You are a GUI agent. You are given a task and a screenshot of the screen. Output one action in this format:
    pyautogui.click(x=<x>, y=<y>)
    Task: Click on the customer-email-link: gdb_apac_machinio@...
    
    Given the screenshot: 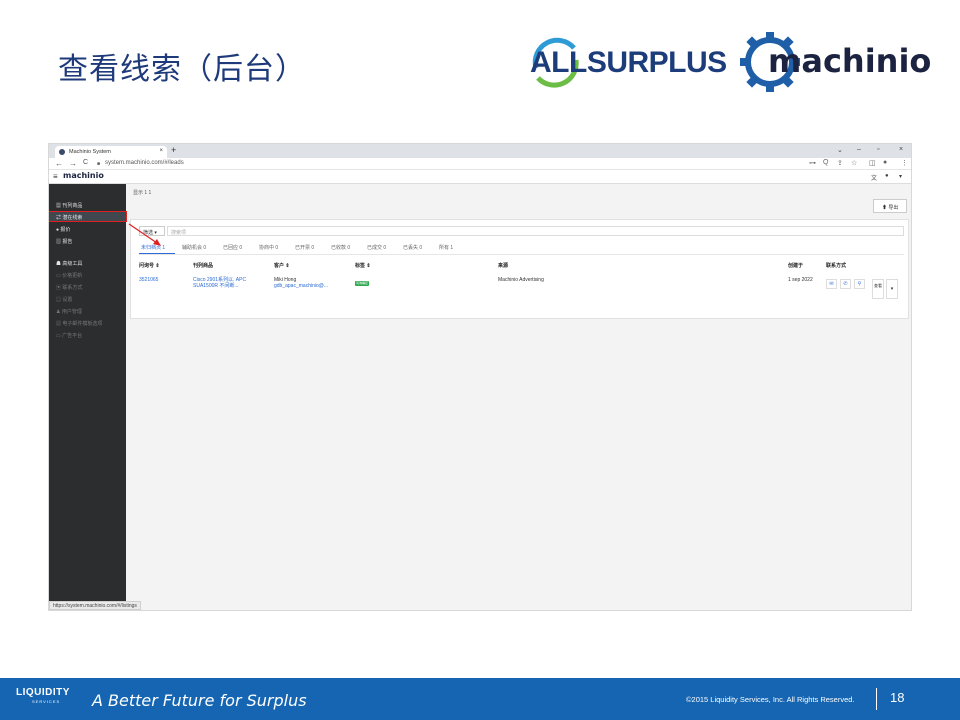 What is the action you would take?
    pyautogui.click(x=301, y=286)
    